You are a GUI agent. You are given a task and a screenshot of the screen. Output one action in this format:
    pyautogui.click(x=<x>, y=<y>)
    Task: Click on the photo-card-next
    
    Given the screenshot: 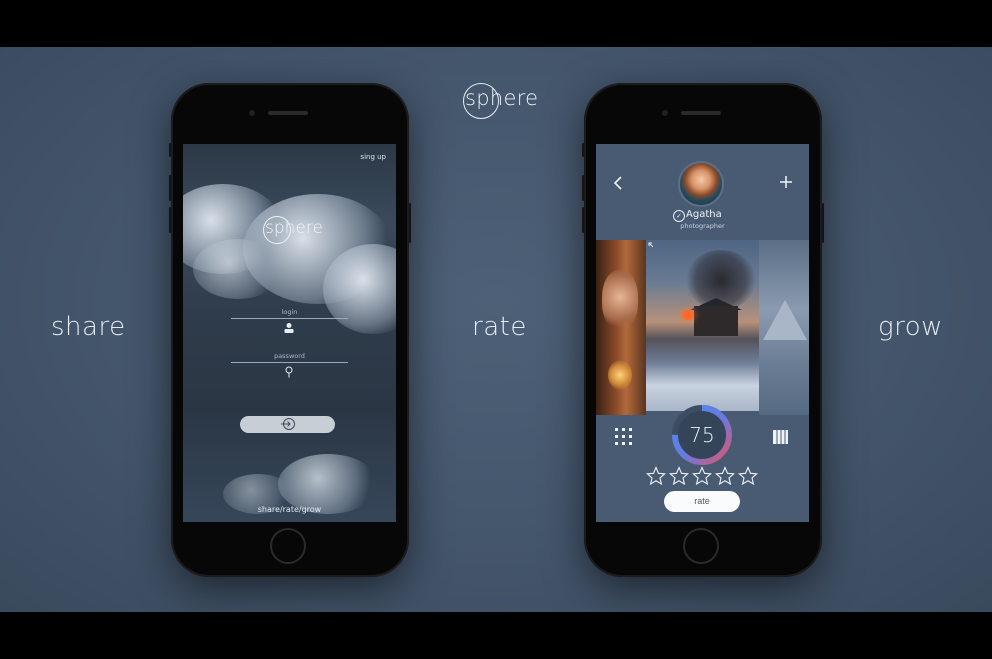 What is the action you would take?
    pyautogui.click(x=784, y=327)
    